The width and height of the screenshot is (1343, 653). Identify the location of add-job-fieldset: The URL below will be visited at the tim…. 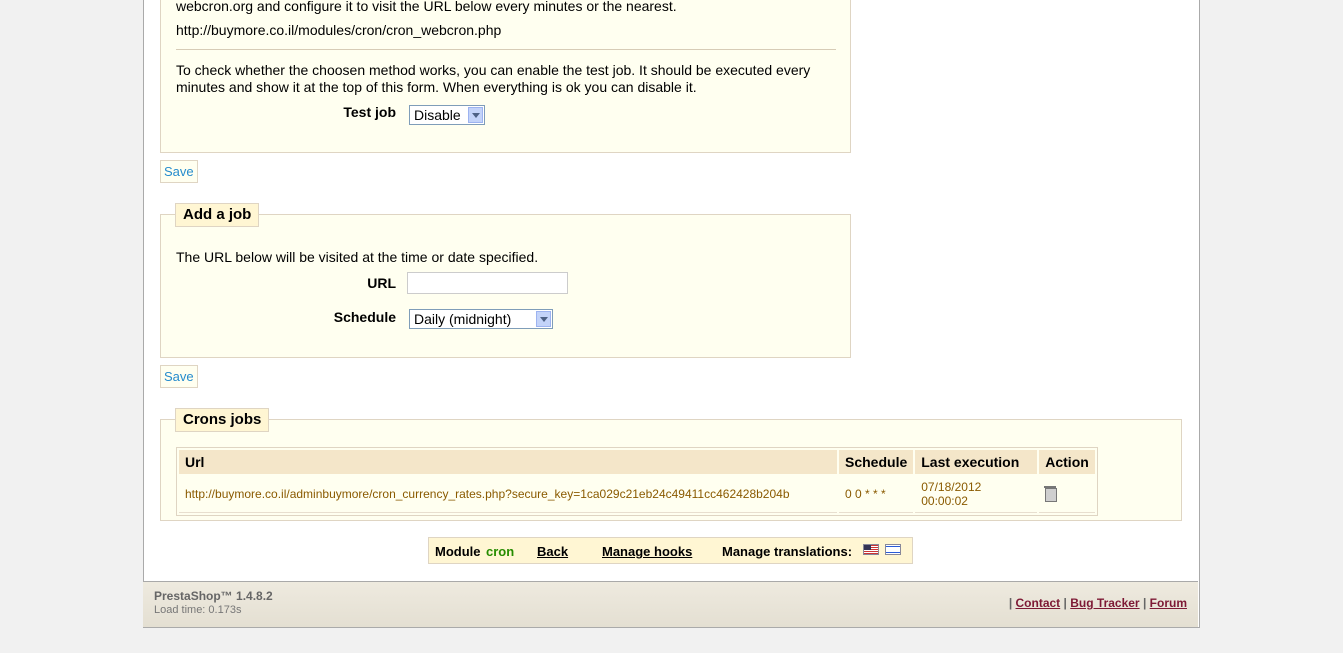
(505, 286).